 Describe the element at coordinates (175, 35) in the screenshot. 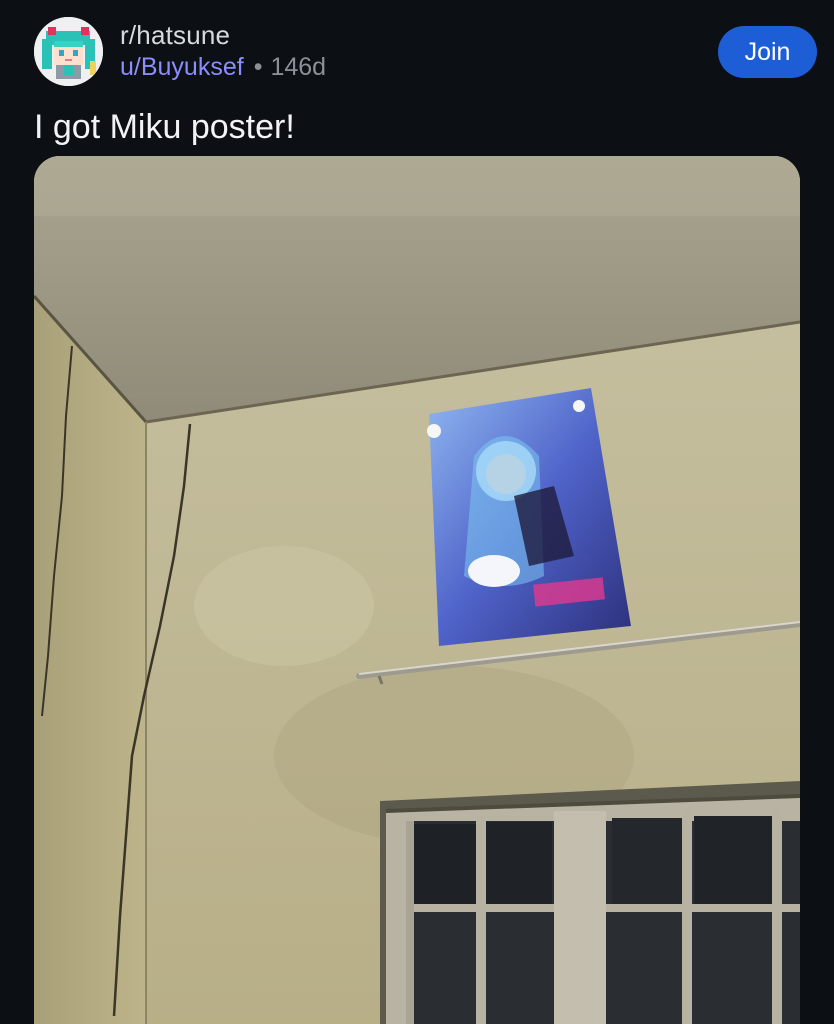

I see `subreddit-name: r/hatsune` at that location.